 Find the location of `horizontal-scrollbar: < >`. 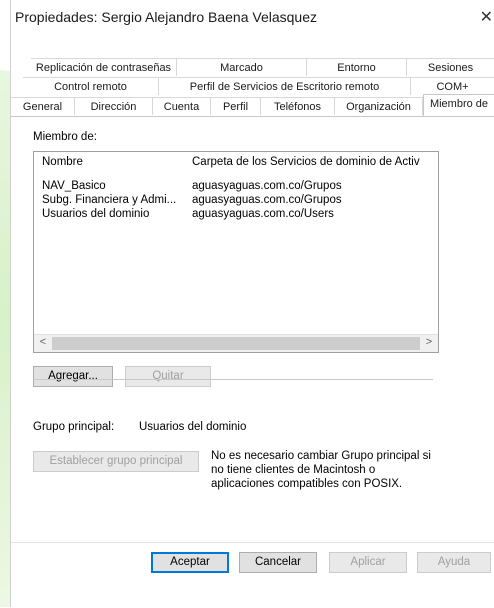

horizontal-scrollbar: < > is located at coordinates (236, 343).